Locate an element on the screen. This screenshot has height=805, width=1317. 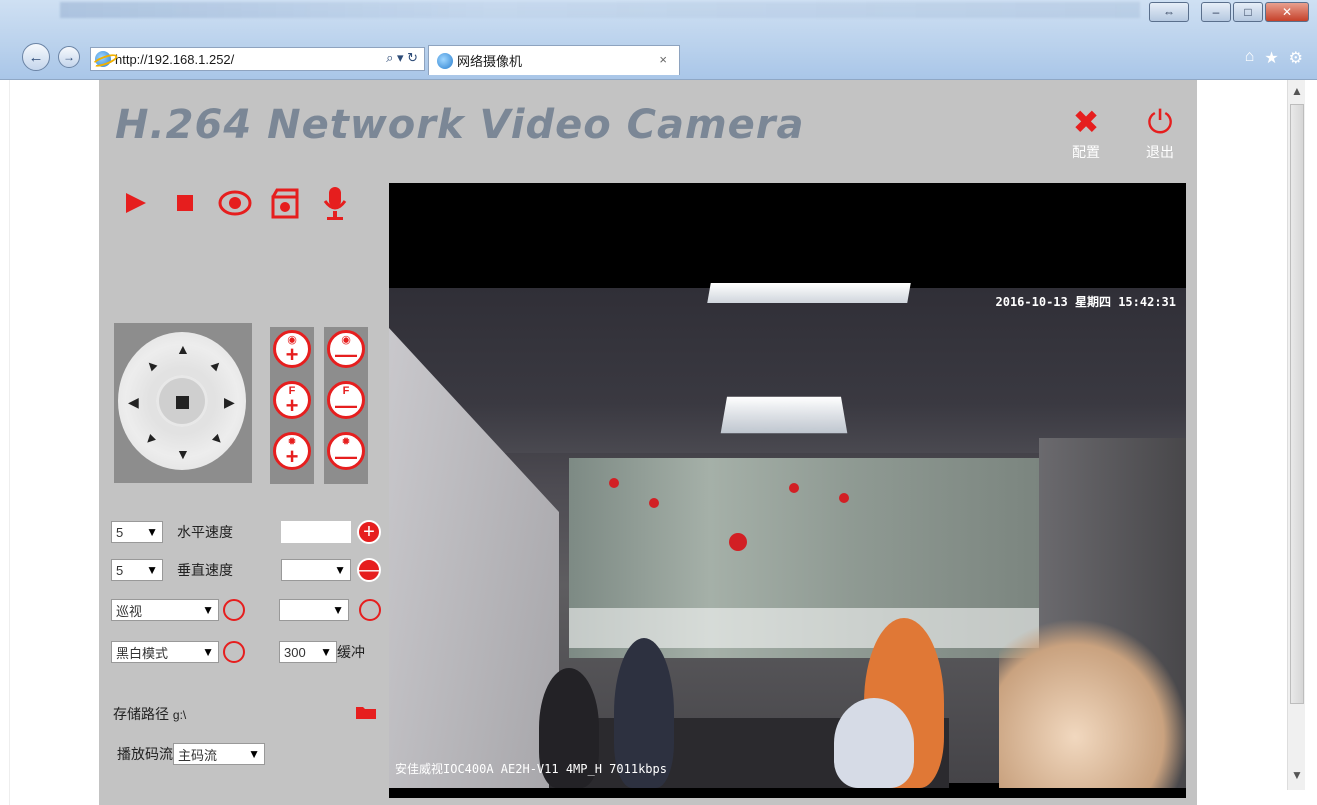
scroll-down-icon: ▼ is located at coordinates (1297, 777).